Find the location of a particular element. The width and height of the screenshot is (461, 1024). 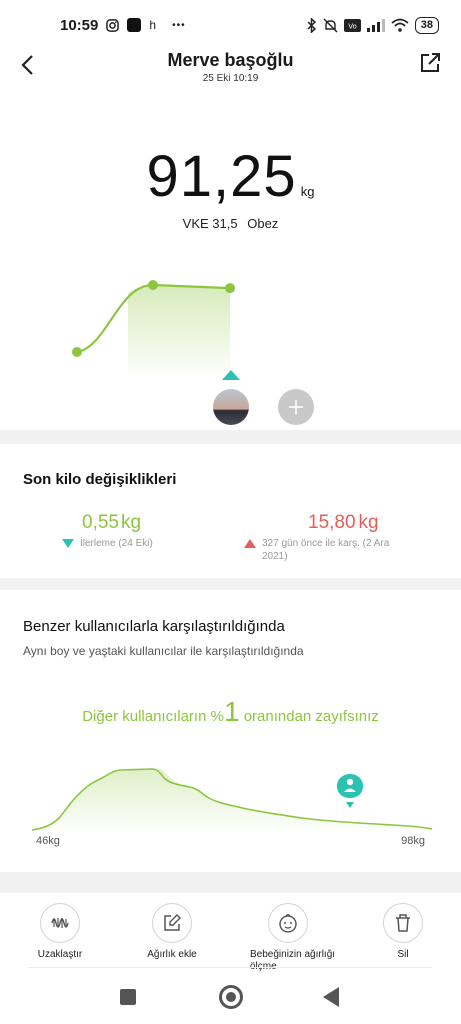

bmi-line: VKE 31,5 Obez is located at coordinates (230, 223).